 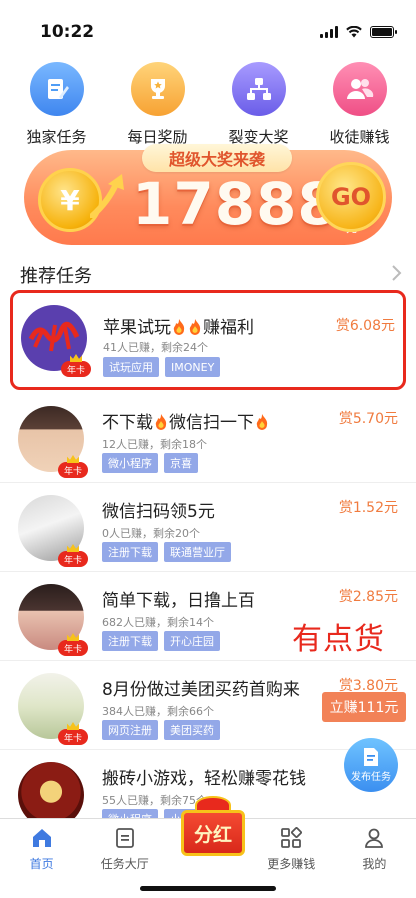 I want to click on nav-label: 任务大厅, so click(x=124, y=864).